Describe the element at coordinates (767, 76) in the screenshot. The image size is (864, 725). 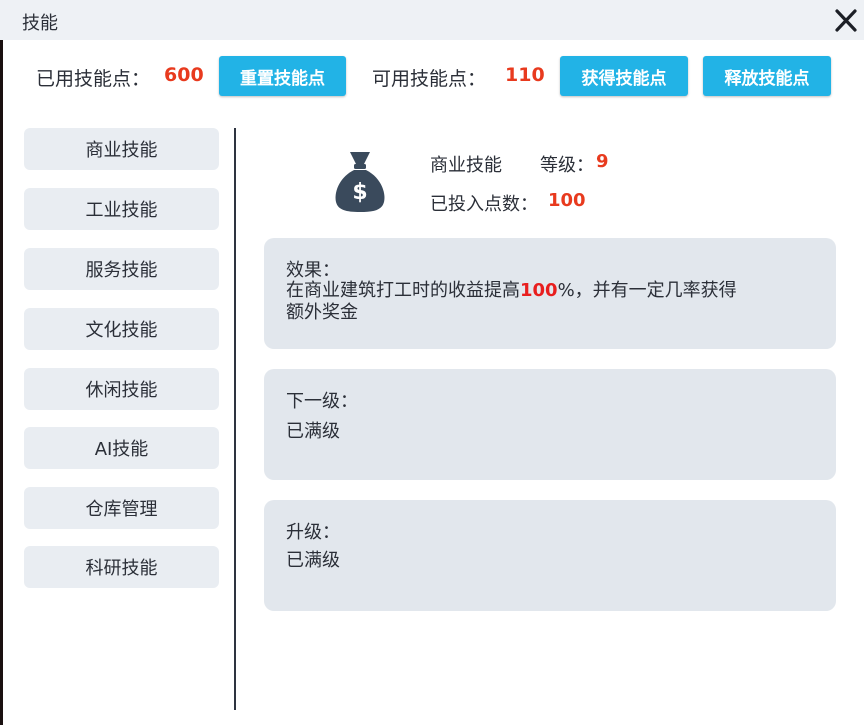
I see `release-points-button: 释放技能点` at that location.